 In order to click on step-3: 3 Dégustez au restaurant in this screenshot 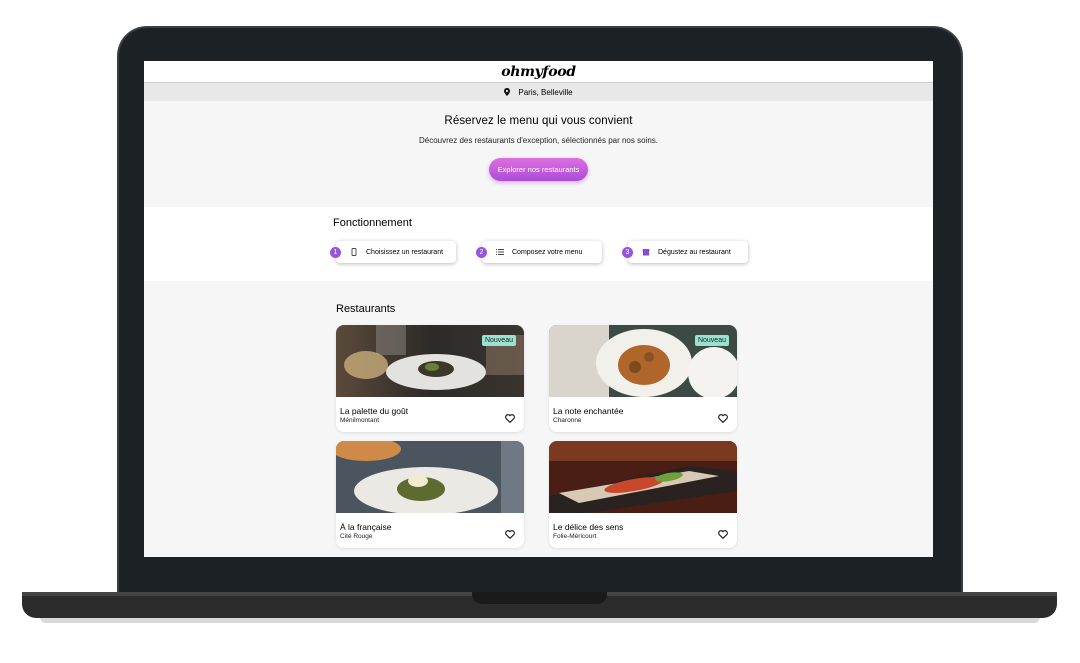, I will do `click(685, 253)`.